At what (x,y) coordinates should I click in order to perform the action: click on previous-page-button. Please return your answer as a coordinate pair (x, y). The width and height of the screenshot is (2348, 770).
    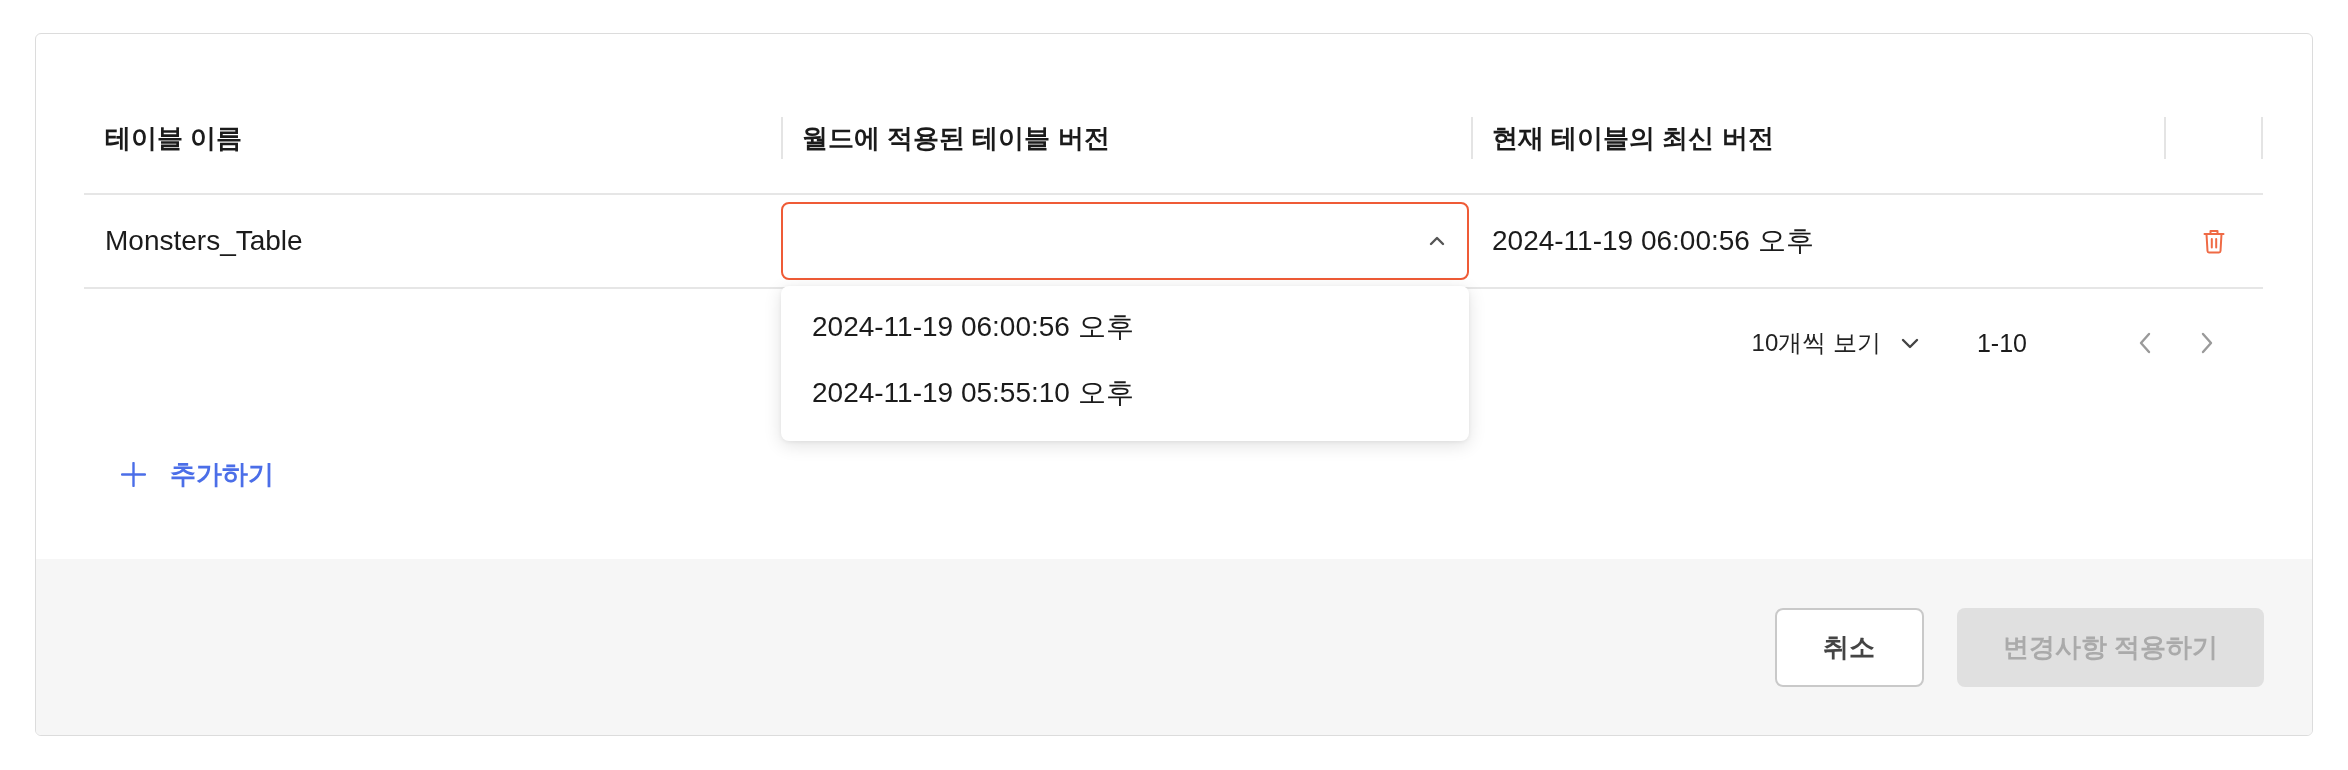
    Looking at the image, I should click on (2145, 343).